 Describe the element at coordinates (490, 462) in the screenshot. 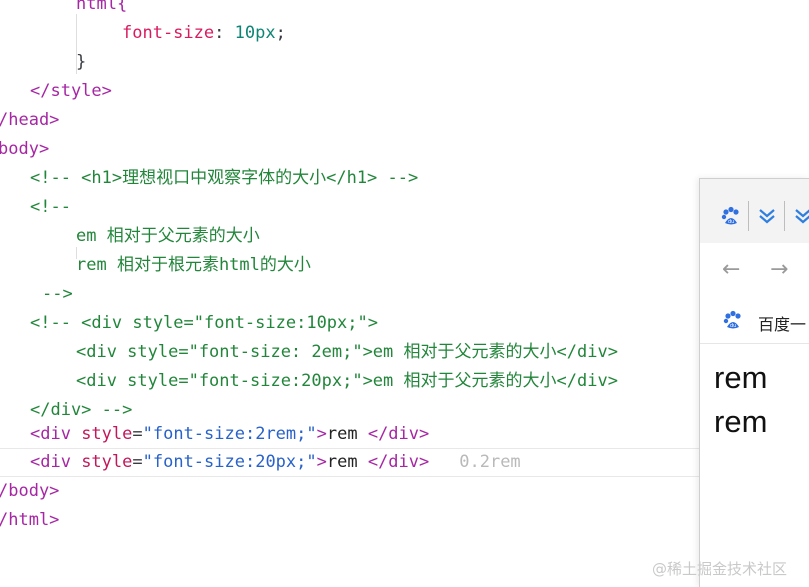

I see `px-to-rem-hint: 0.2rem` at that location.